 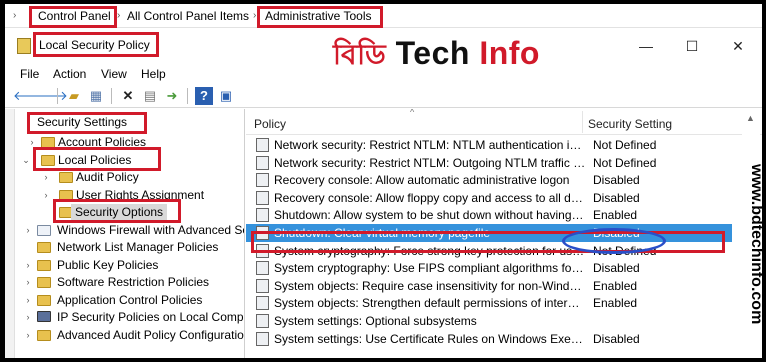 I want to click on tree-item-advanced-audit: › Advanced Audit Policy Configuration, so click(x=125, y=335).